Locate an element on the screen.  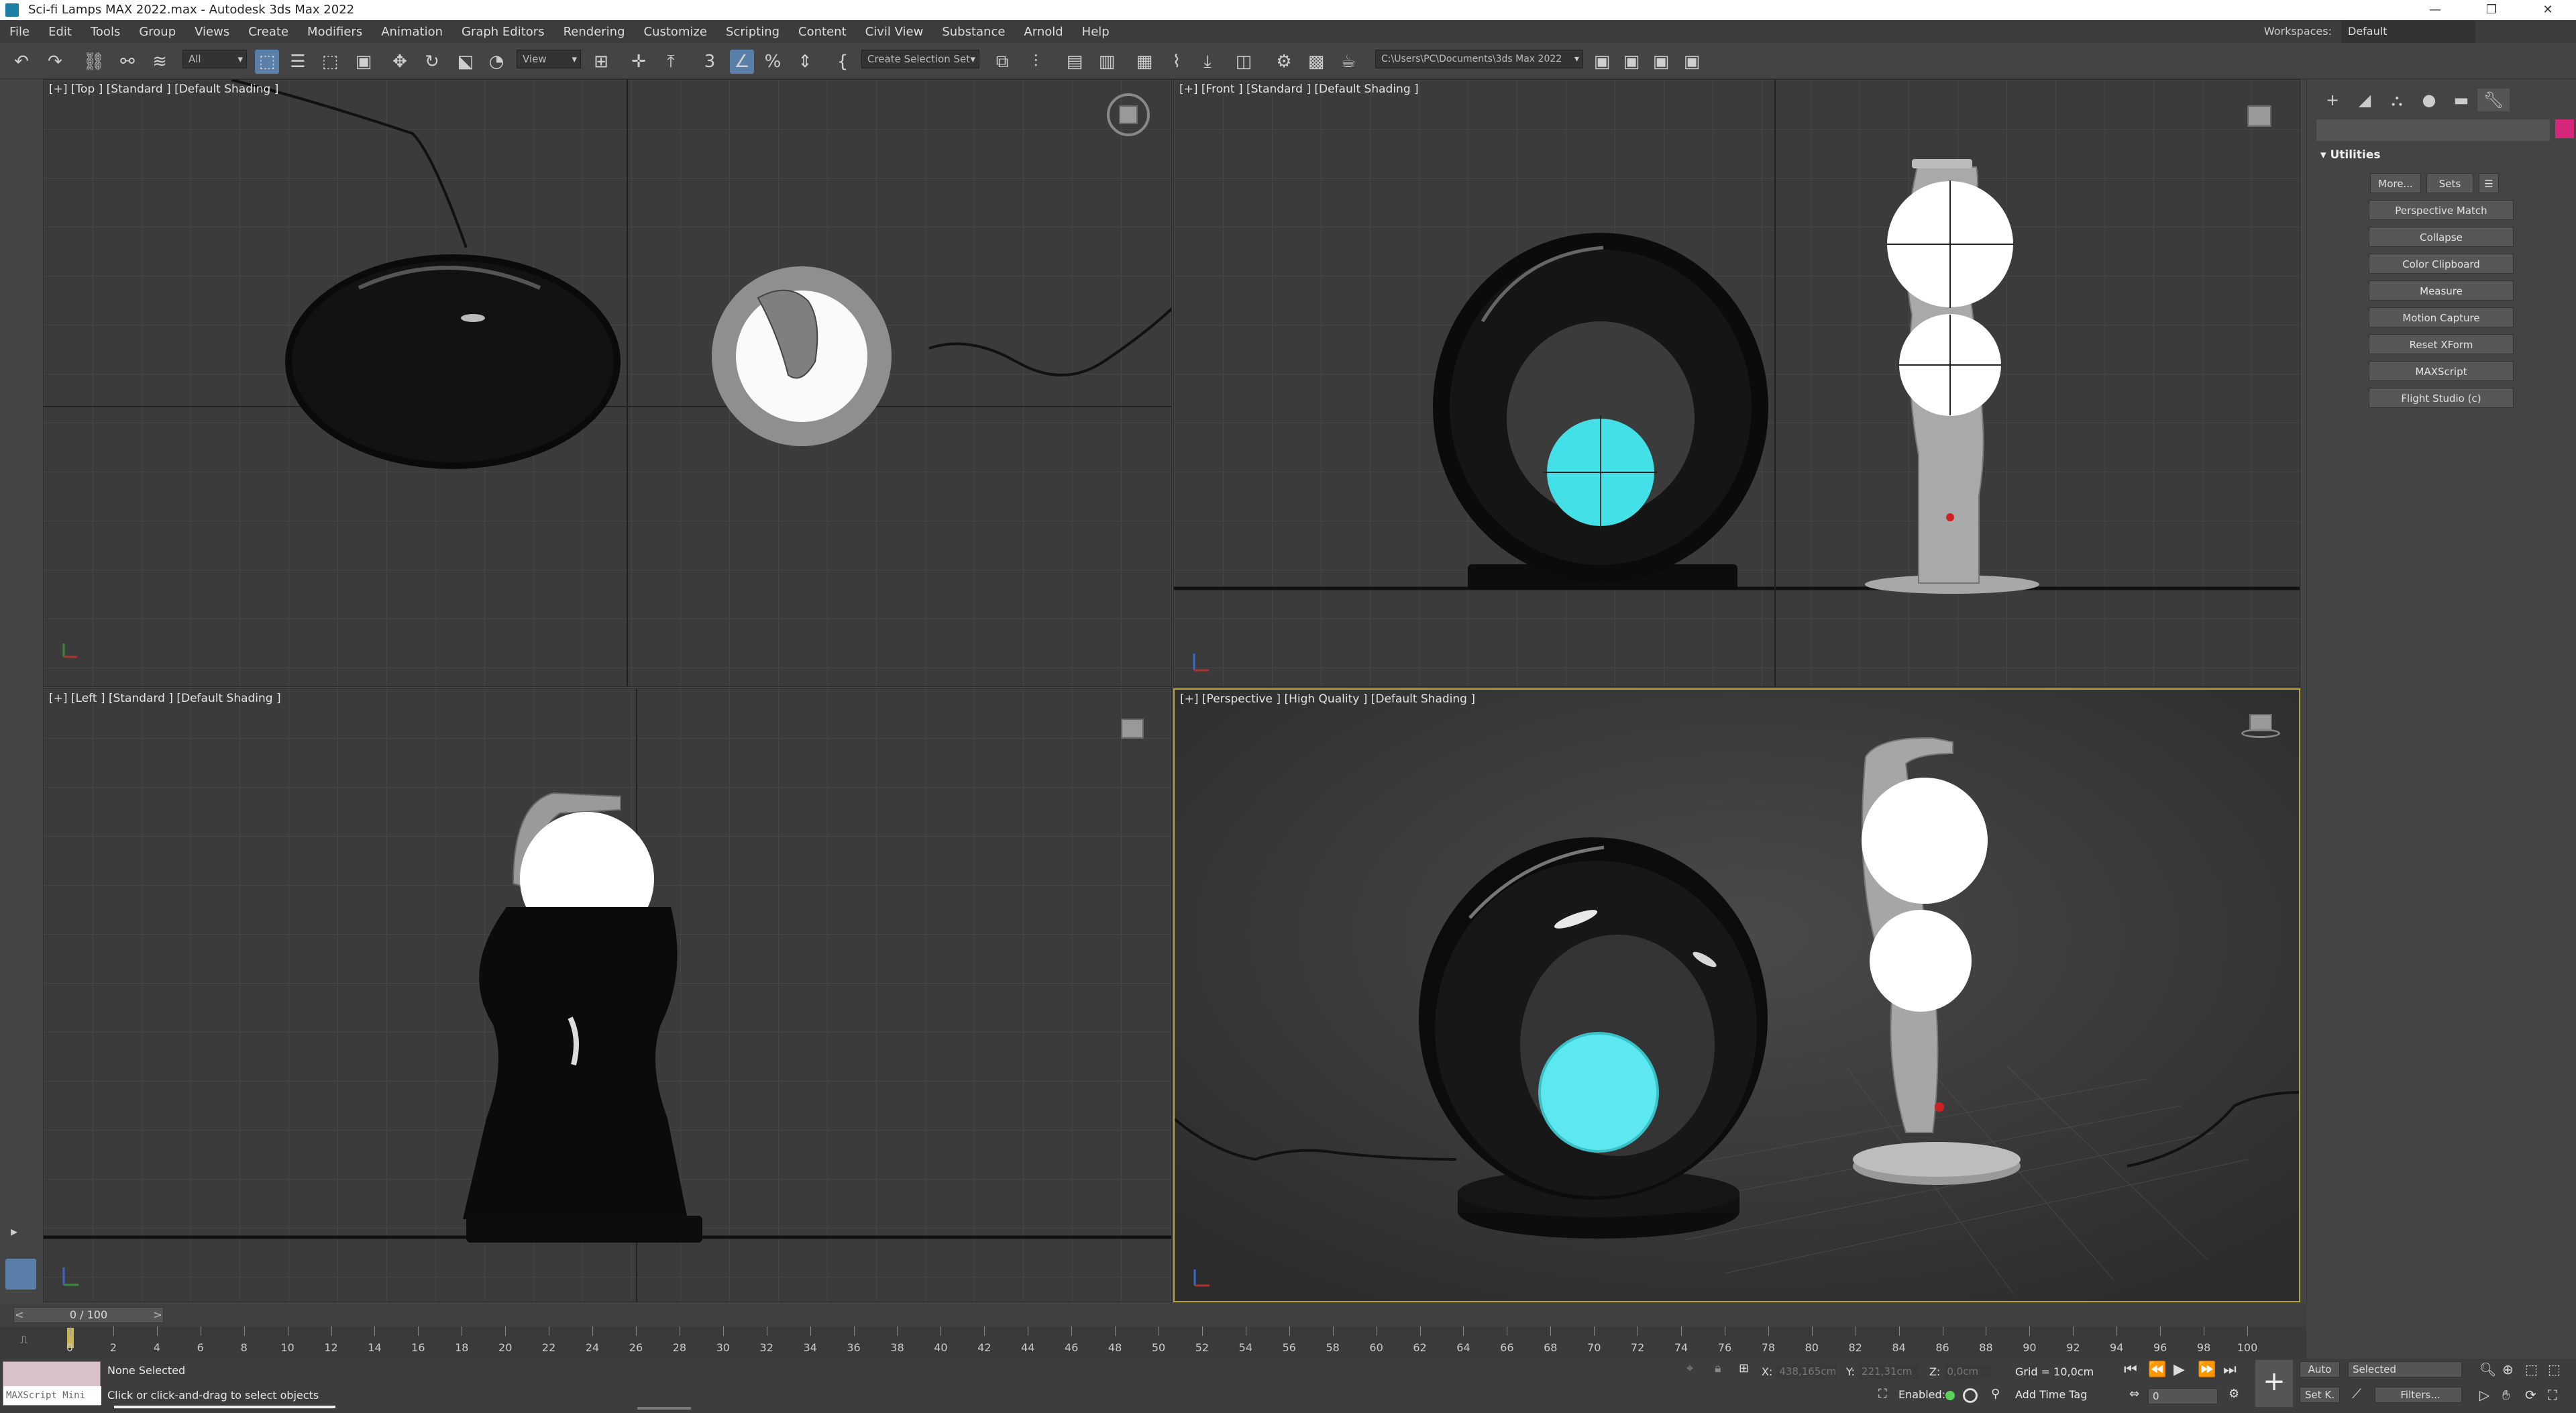
select-by-name-icon: ☰ is located at coordinates (298, 62).